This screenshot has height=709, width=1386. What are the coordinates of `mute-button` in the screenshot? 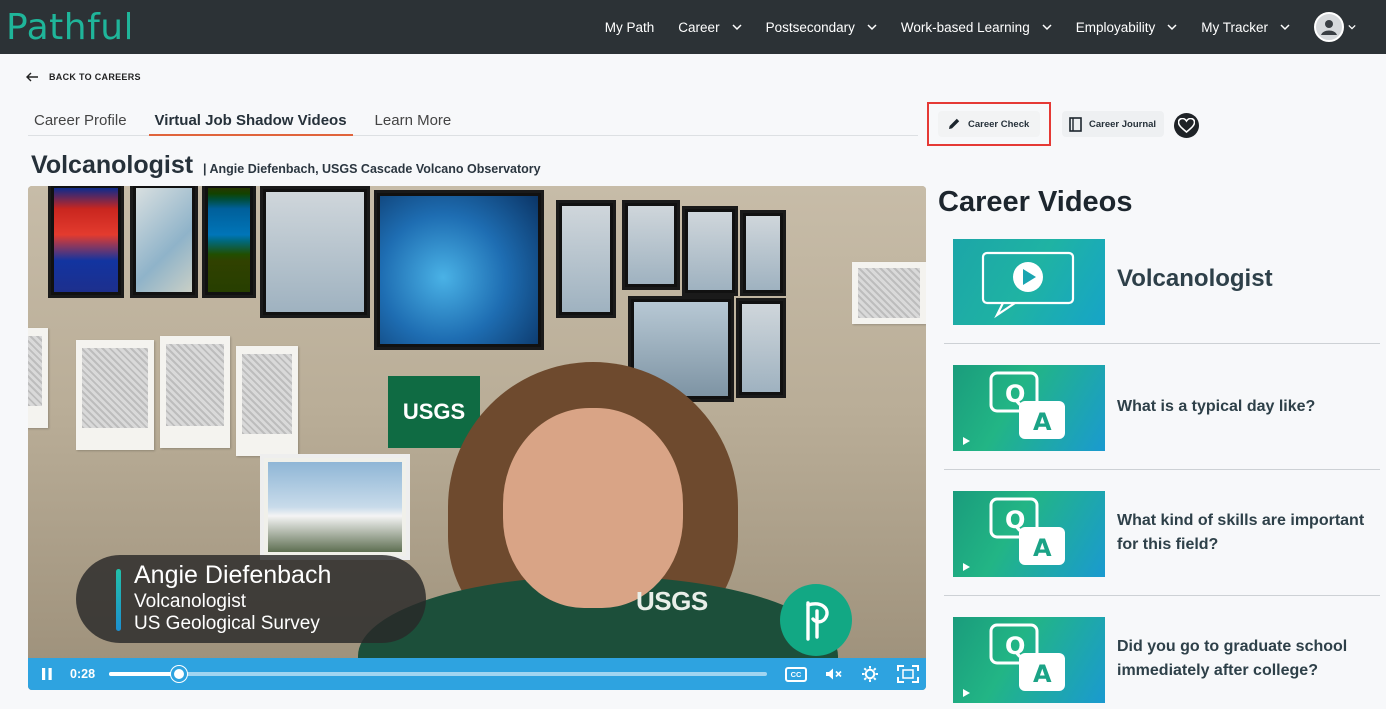 It's located at (834, 674).